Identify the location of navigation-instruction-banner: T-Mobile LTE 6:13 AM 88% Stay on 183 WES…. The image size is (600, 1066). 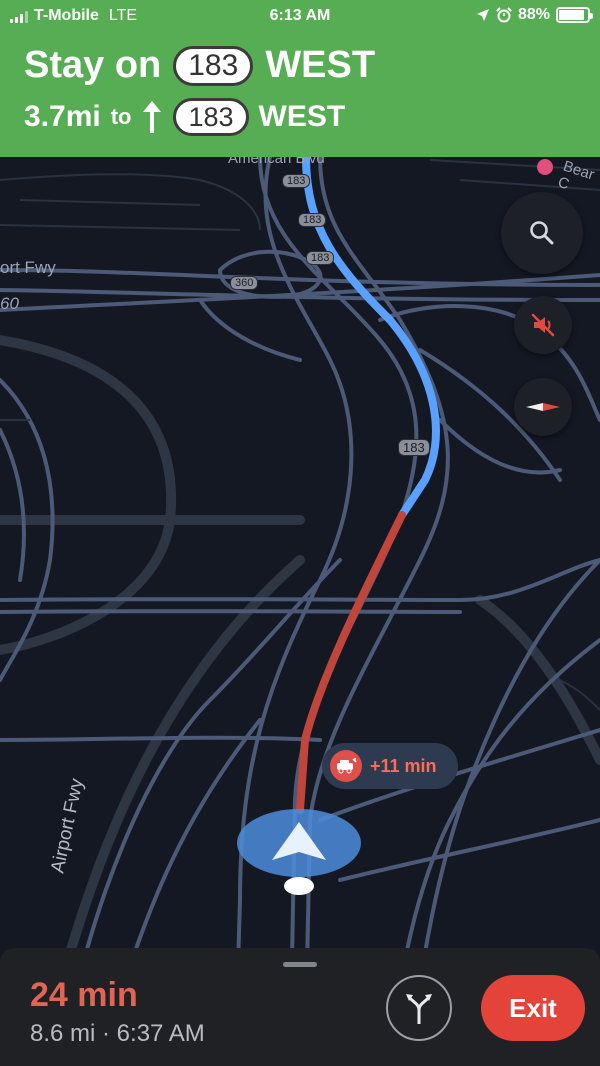
(300, 78).